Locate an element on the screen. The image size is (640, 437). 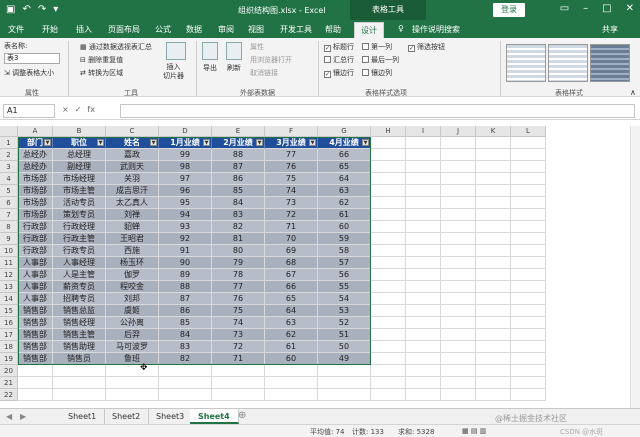
table-header-cell: 2月业绩 ▼ is located at coordinates (238, 143).